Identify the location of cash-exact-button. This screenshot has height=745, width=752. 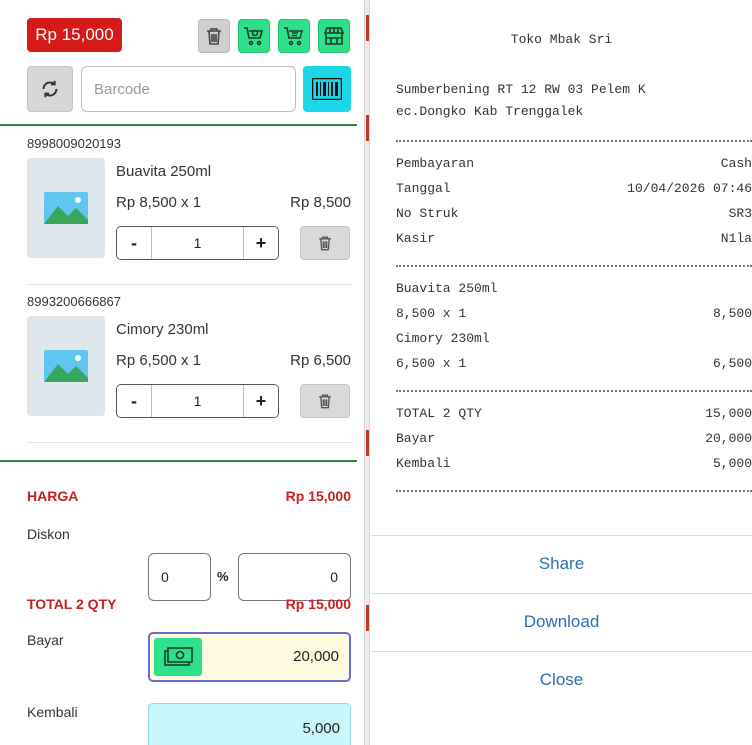
(178, 657).